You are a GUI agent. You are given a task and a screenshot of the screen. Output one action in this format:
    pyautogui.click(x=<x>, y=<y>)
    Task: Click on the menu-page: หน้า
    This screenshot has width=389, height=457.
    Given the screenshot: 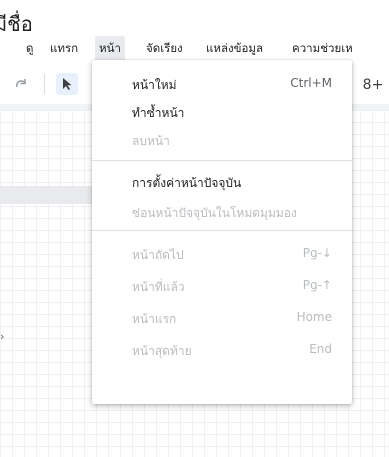 What is the action you would take?
    pyautogui.click(x=110, y=49)
    